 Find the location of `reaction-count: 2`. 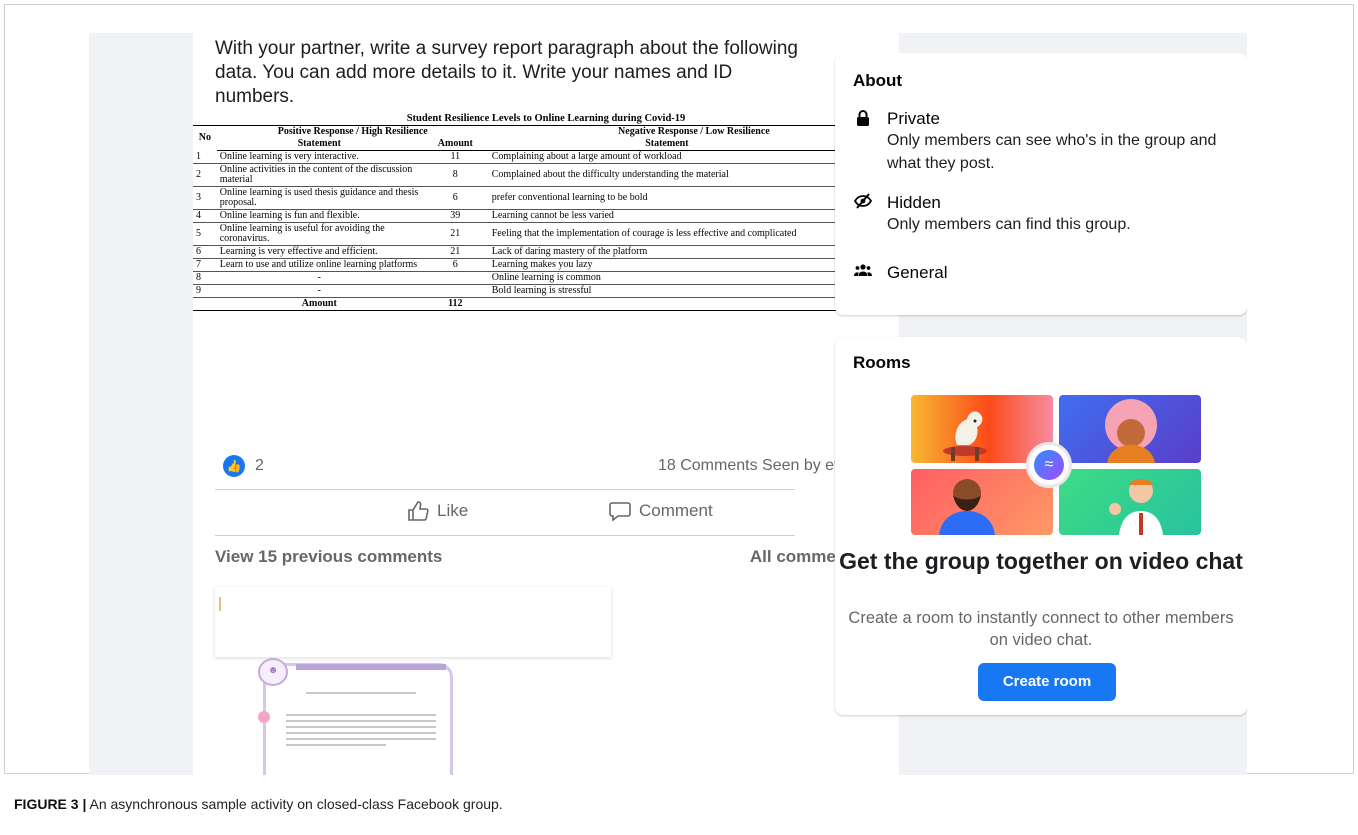

reaction-count: 2 is located at coordinates (259, 466).